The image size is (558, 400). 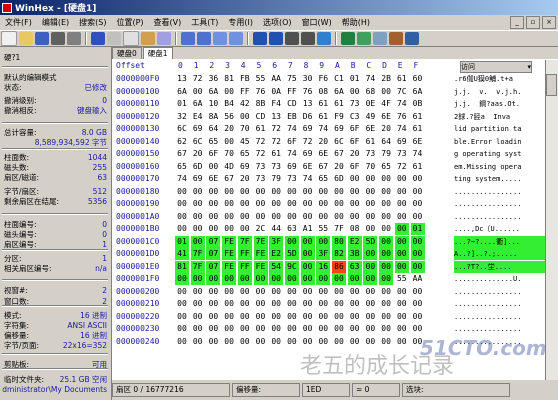 What do you see at coordinates (182, 179) in the screenshot?
I see `hex-byte: 74` at bounding box center [182, 179].